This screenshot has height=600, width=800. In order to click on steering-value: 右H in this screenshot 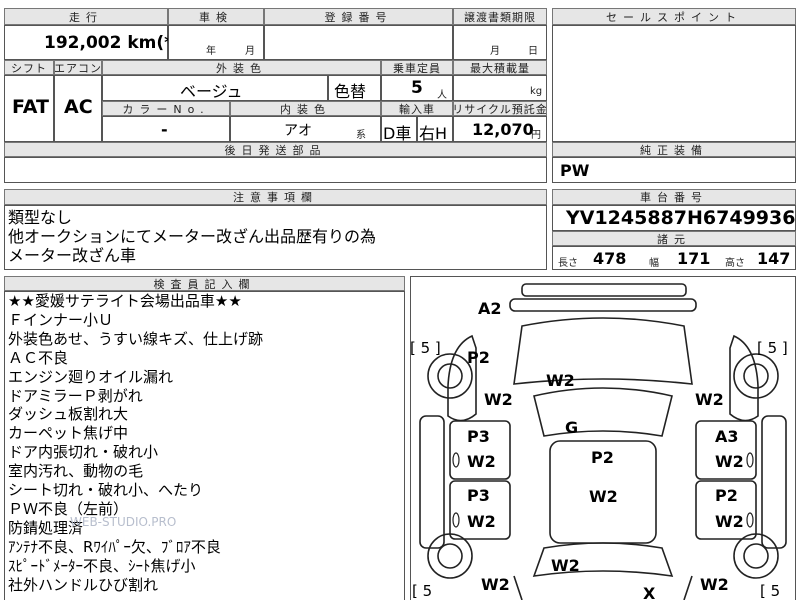, I will do `click(433, 133)`.